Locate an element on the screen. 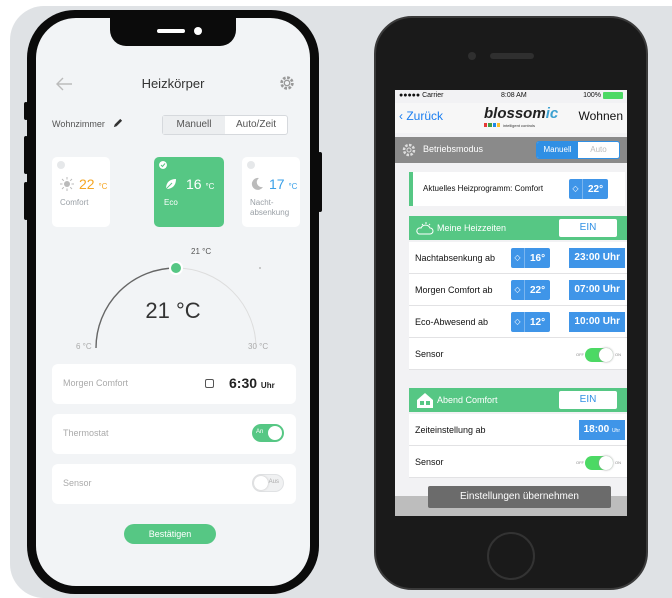 Image resolution: width=672 pixels, height=598 pixels. mute-switch is located at coordinates (26, 111).